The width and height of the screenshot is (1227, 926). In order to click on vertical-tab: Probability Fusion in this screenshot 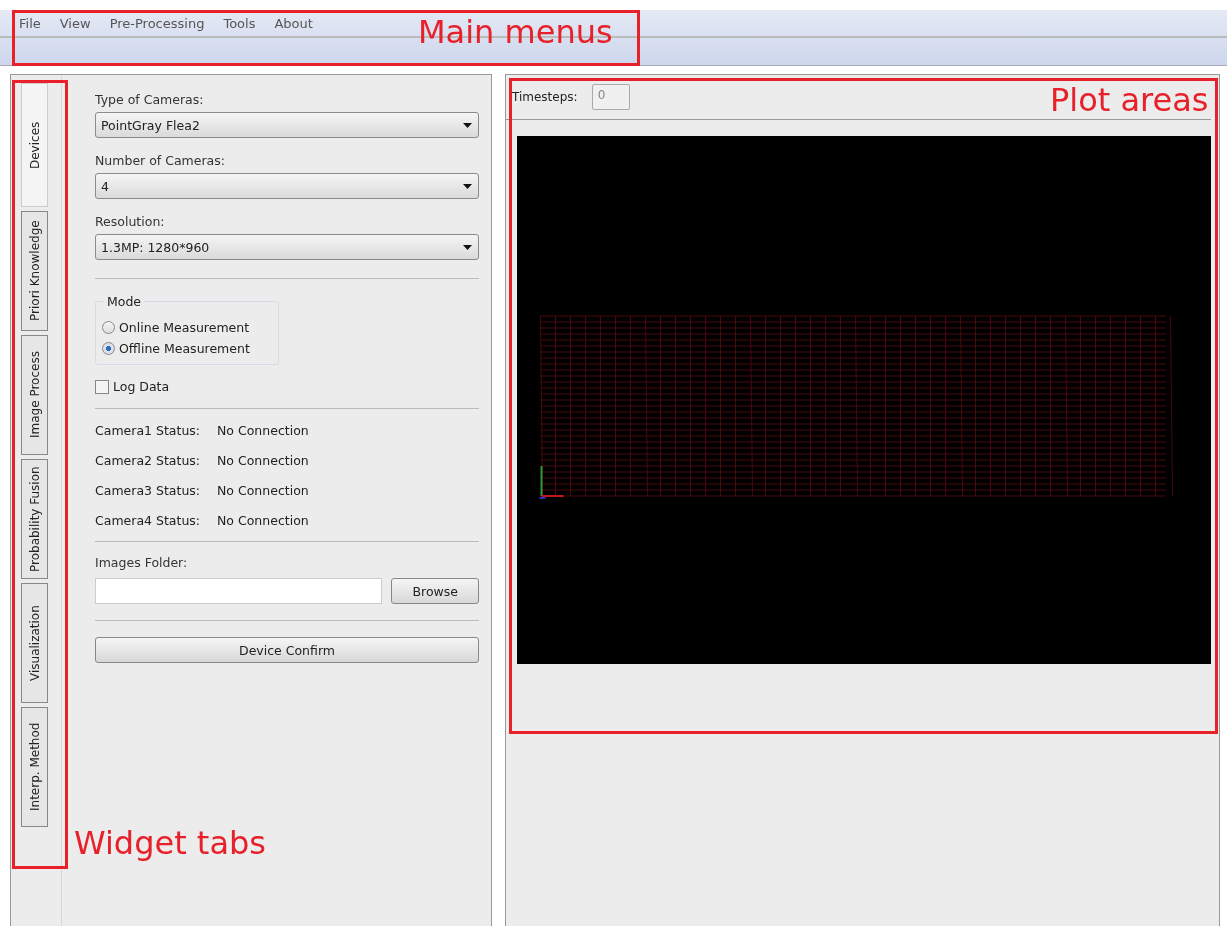, I will do `click(34, 519)`.